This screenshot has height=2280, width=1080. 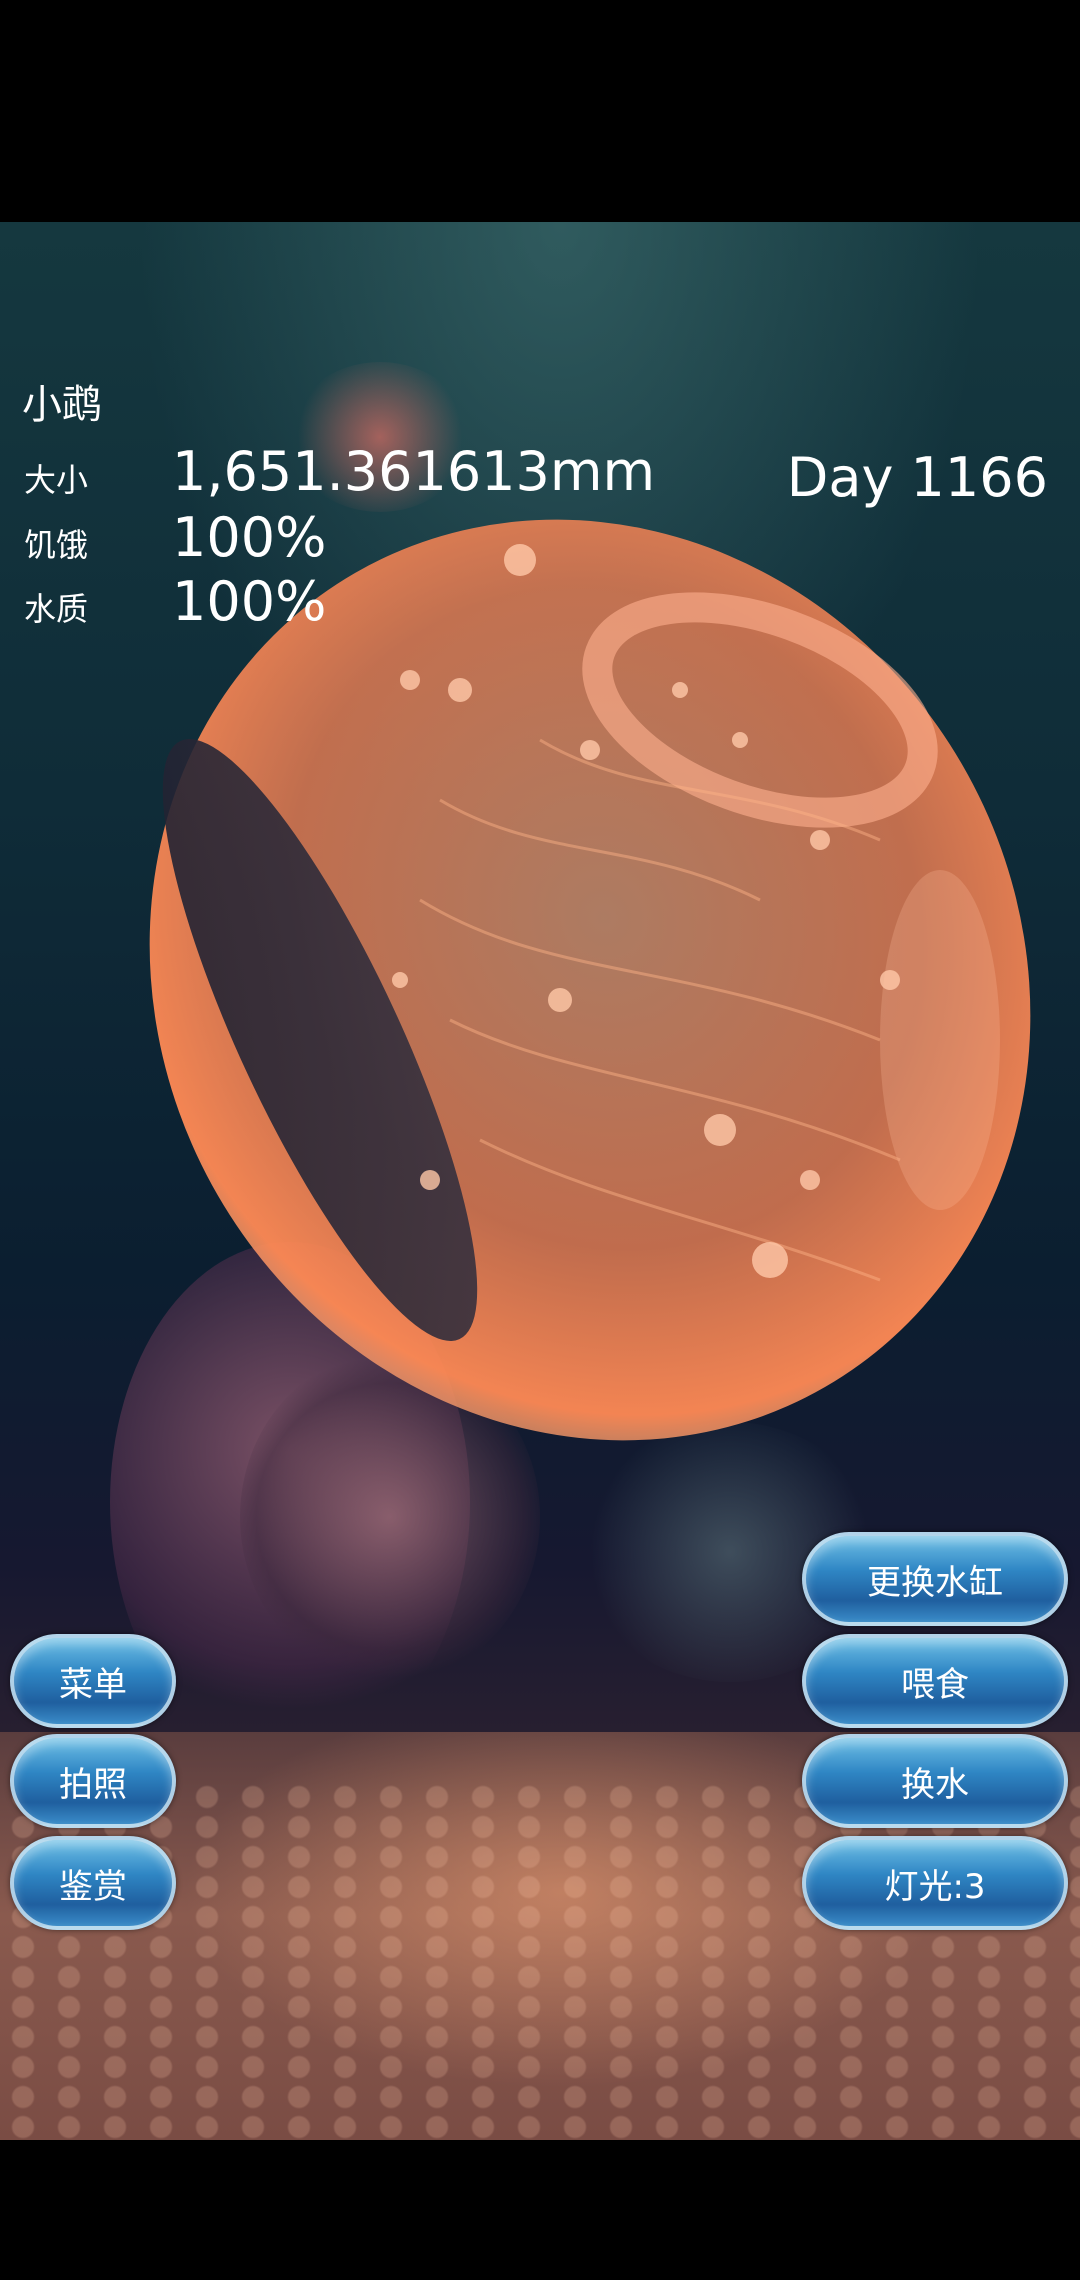 I want to click on water-quality-value: 100%, so click(x=249, y=601).